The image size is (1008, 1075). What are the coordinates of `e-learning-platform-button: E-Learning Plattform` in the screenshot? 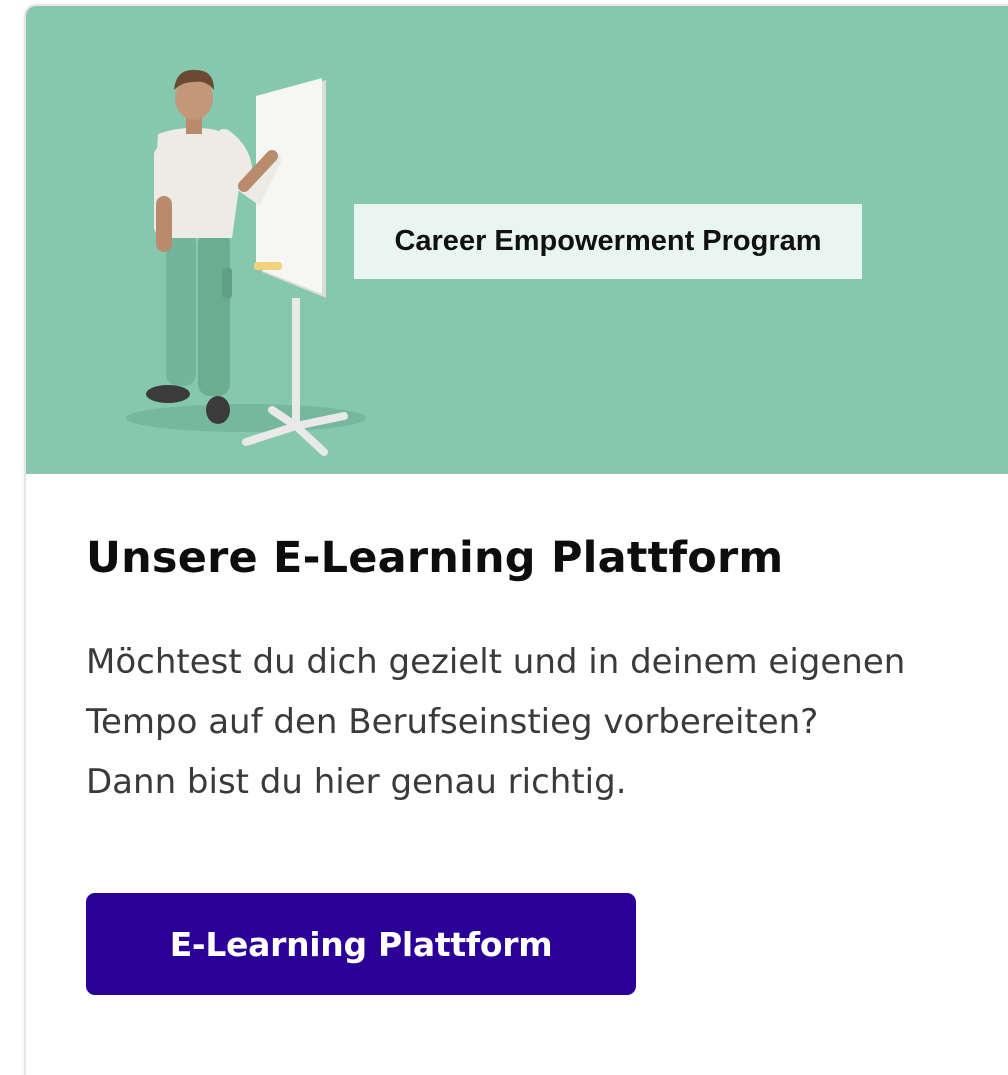 It's located at (361, 944).